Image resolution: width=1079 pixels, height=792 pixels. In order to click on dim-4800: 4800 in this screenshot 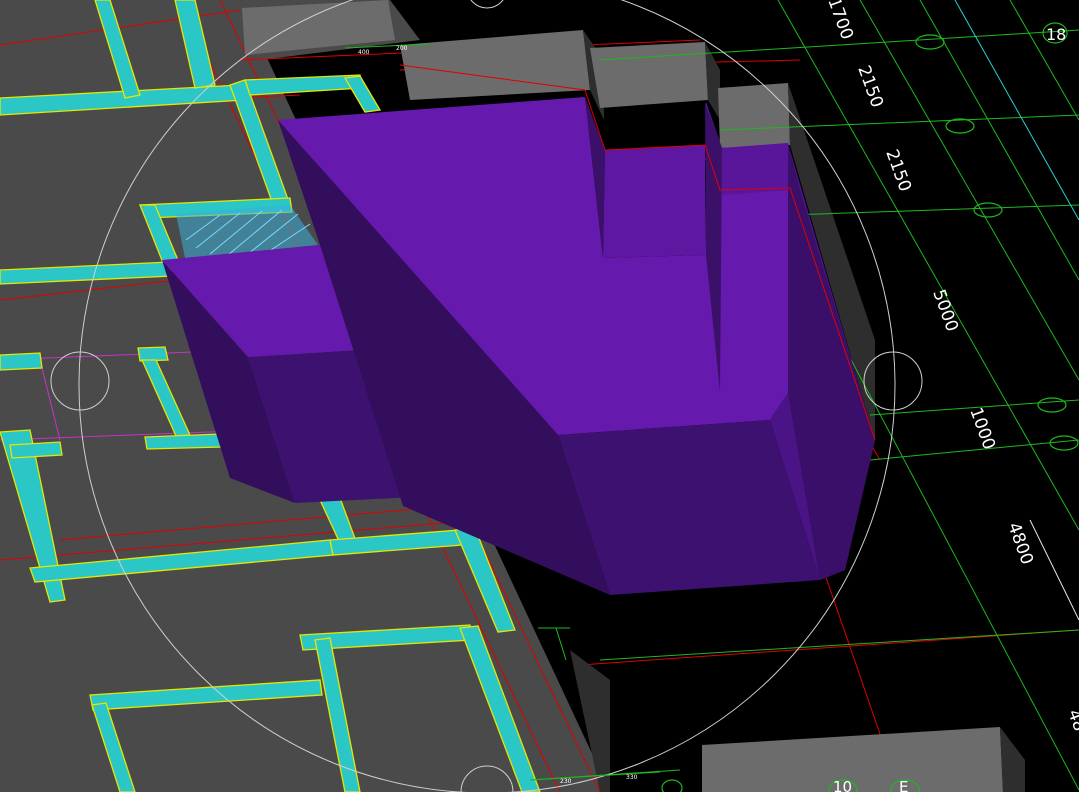, I will do `click(1020, 543)`.